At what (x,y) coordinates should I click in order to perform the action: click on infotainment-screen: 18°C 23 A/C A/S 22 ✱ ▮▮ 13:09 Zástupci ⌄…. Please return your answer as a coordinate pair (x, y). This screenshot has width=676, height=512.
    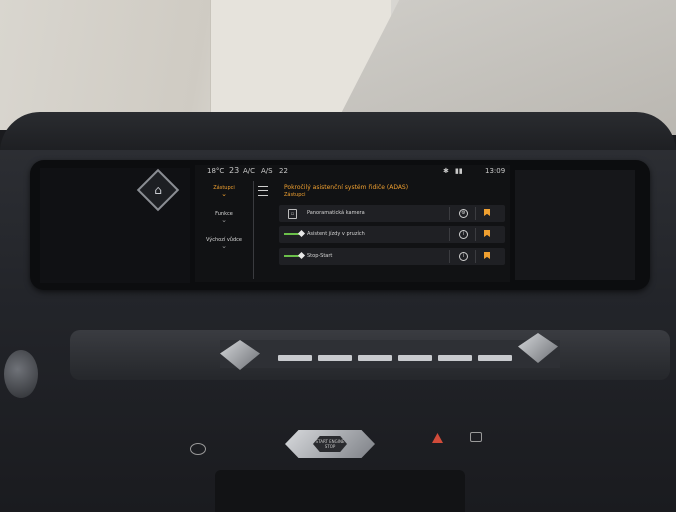
    Looking at the image, I should click on (352, 223).